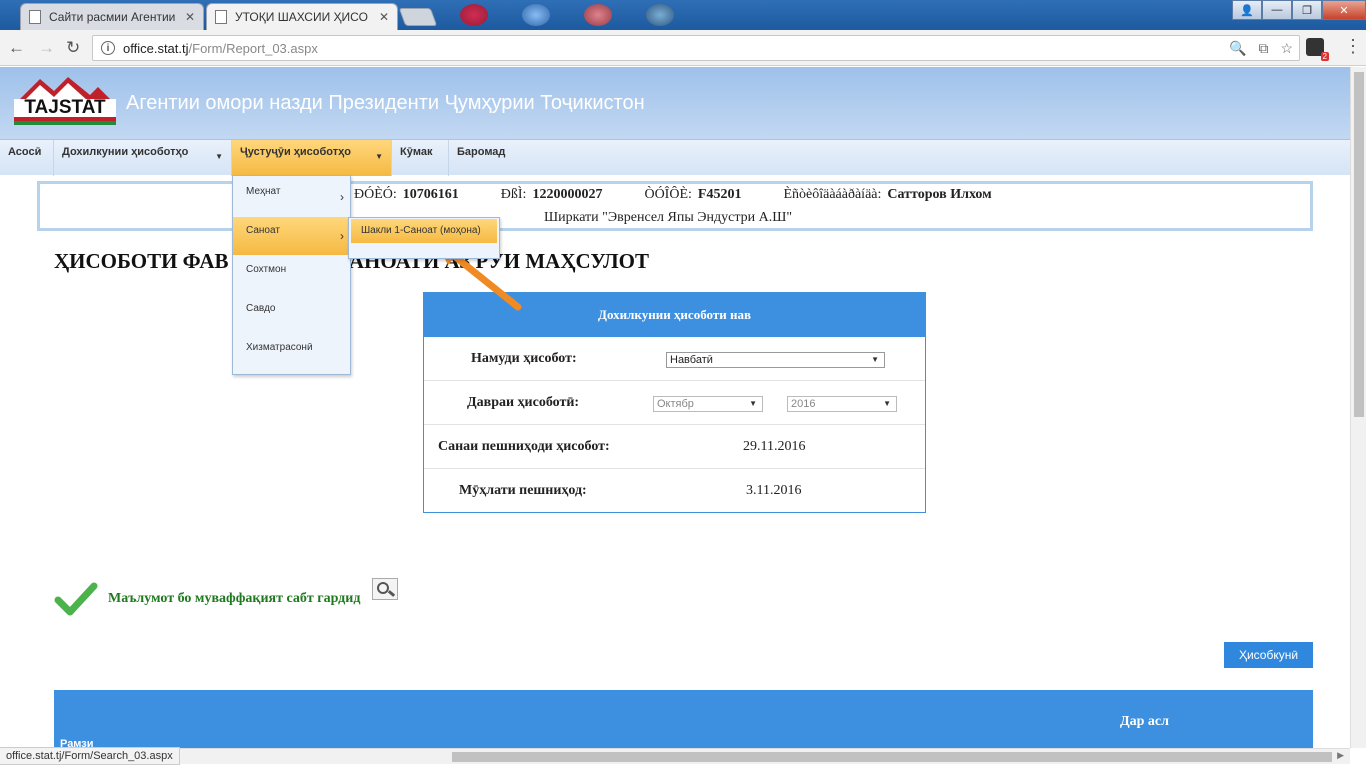 The width and height of the screenshot is (1366, 768). I want to click on deadline-label: Мӯҳлати пешниҳод:, so click(523, 490).